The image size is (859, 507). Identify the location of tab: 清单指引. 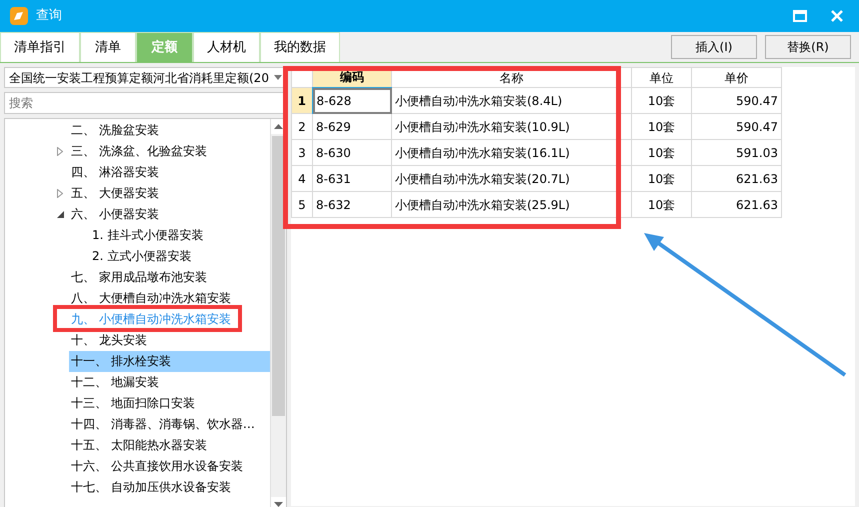
(40, 47).